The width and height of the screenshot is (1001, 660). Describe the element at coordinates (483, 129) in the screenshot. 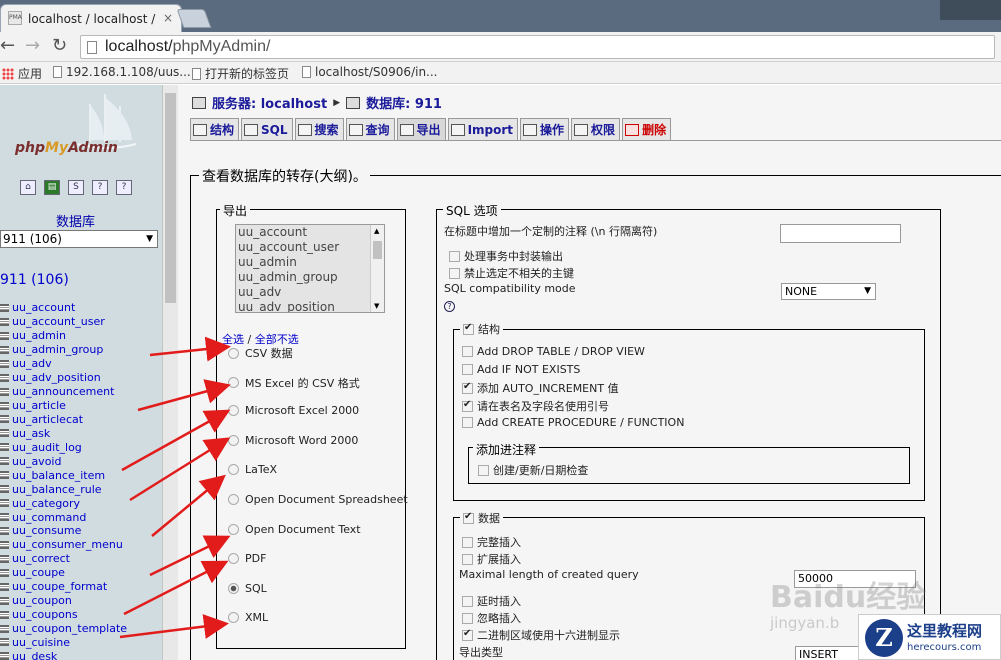

I see `tab-import: Import` at that location.